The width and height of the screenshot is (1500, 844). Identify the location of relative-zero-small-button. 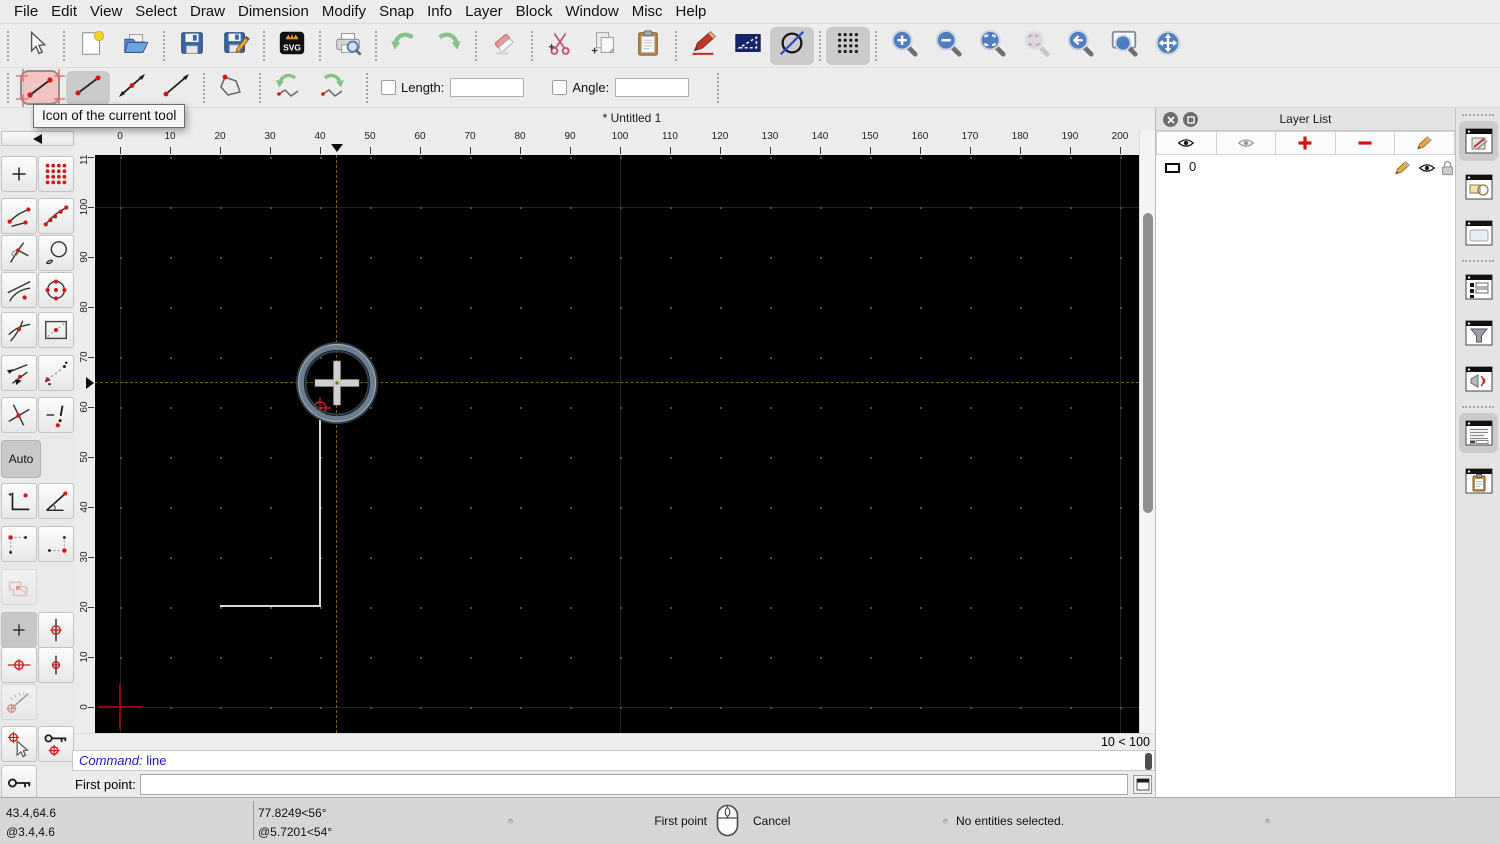
(56, 665).